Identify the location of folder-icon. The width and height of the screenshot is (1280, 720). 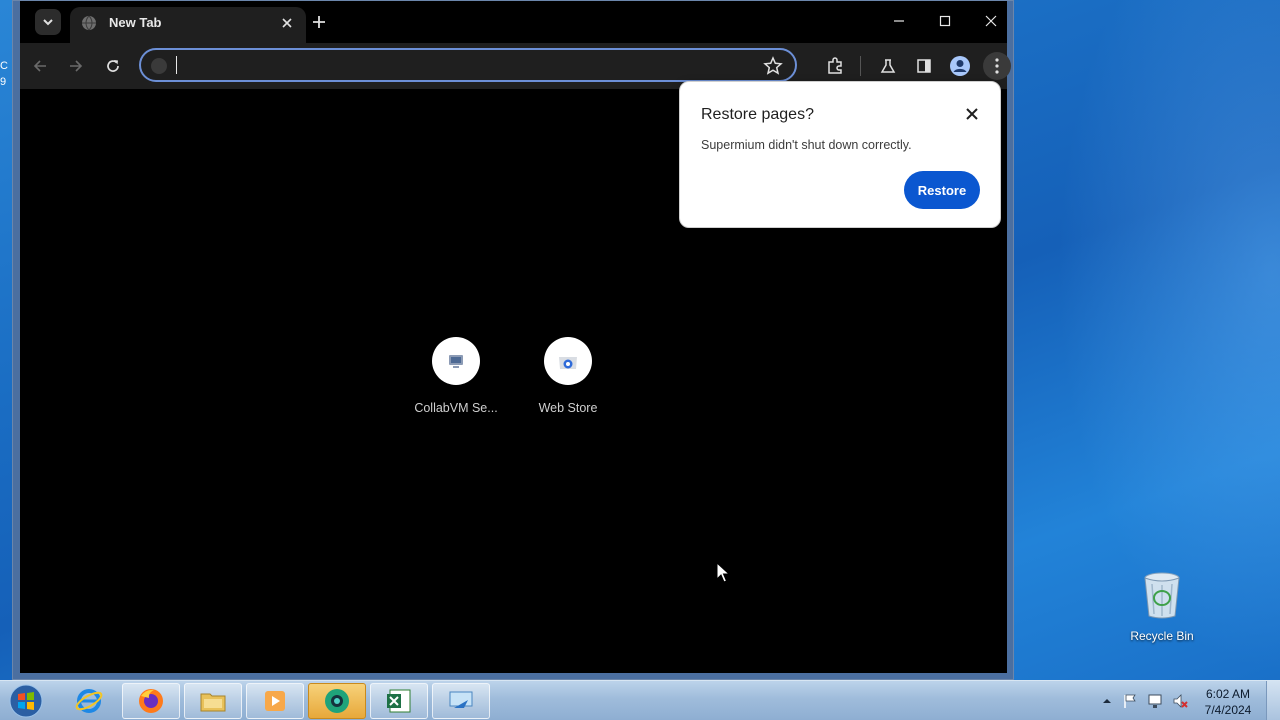
(213, 702).